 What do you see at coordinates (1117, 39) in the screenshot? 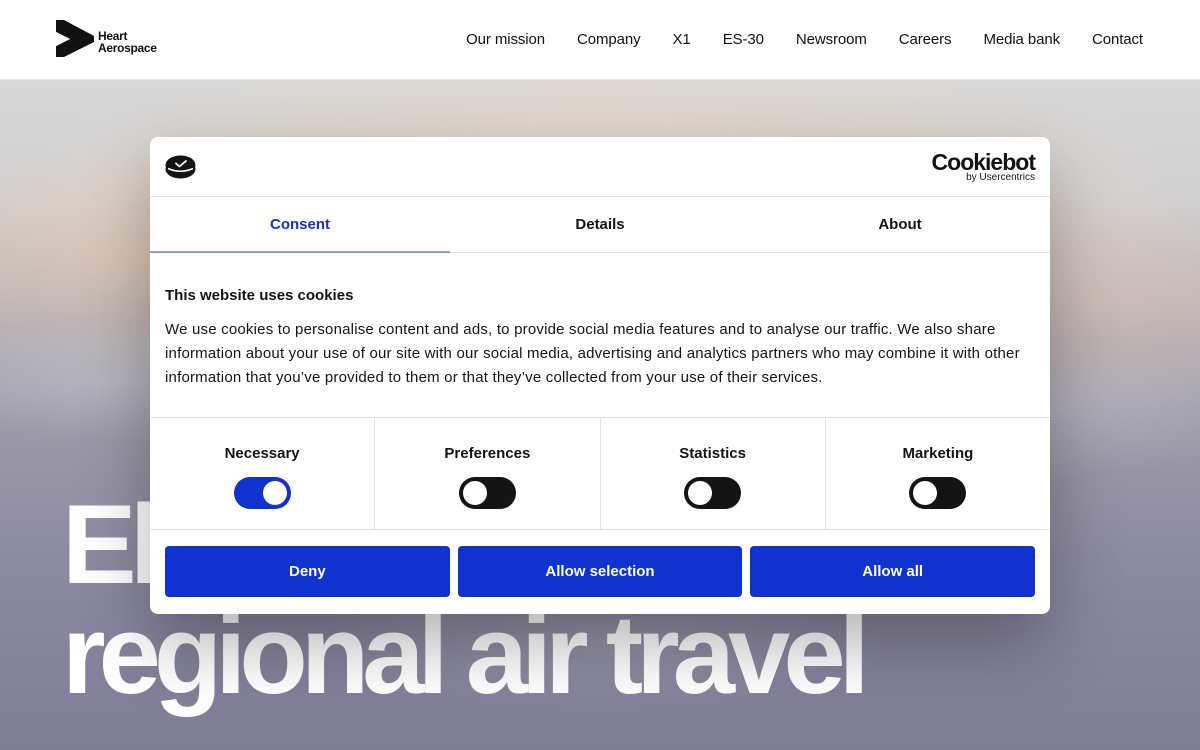
I see `nav-contact: Contact` at bounding box center [1117, 39].